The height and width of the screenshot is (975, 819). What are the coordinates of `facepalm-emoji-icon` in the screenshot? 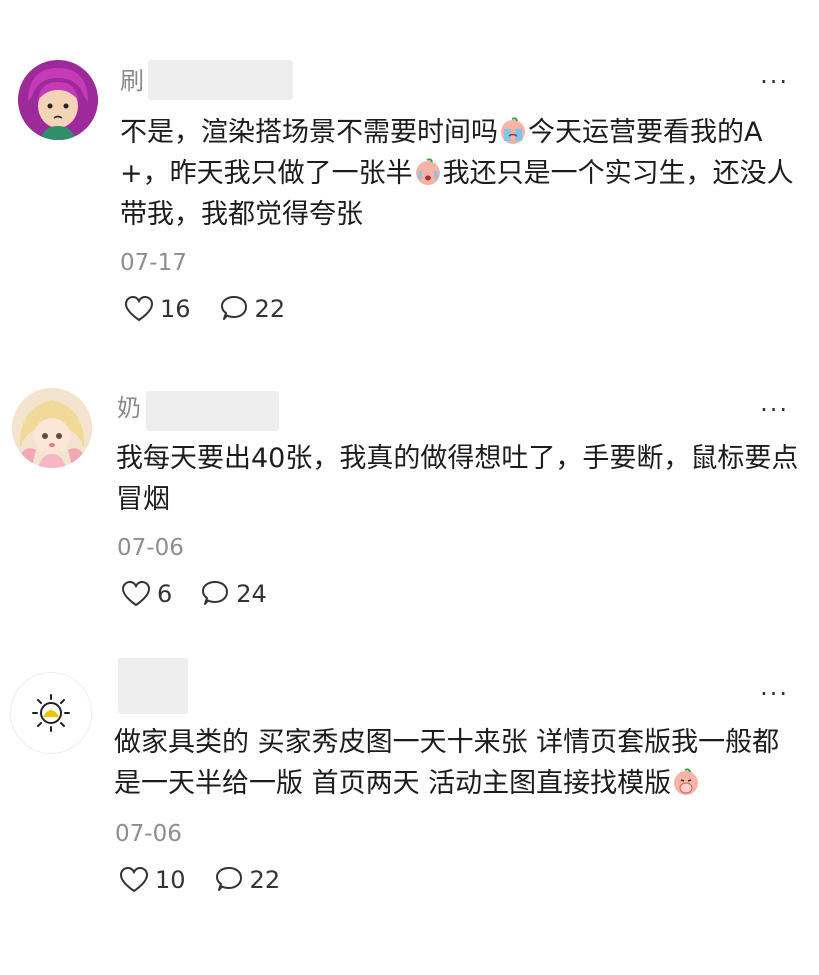 It's located at (686, 781).